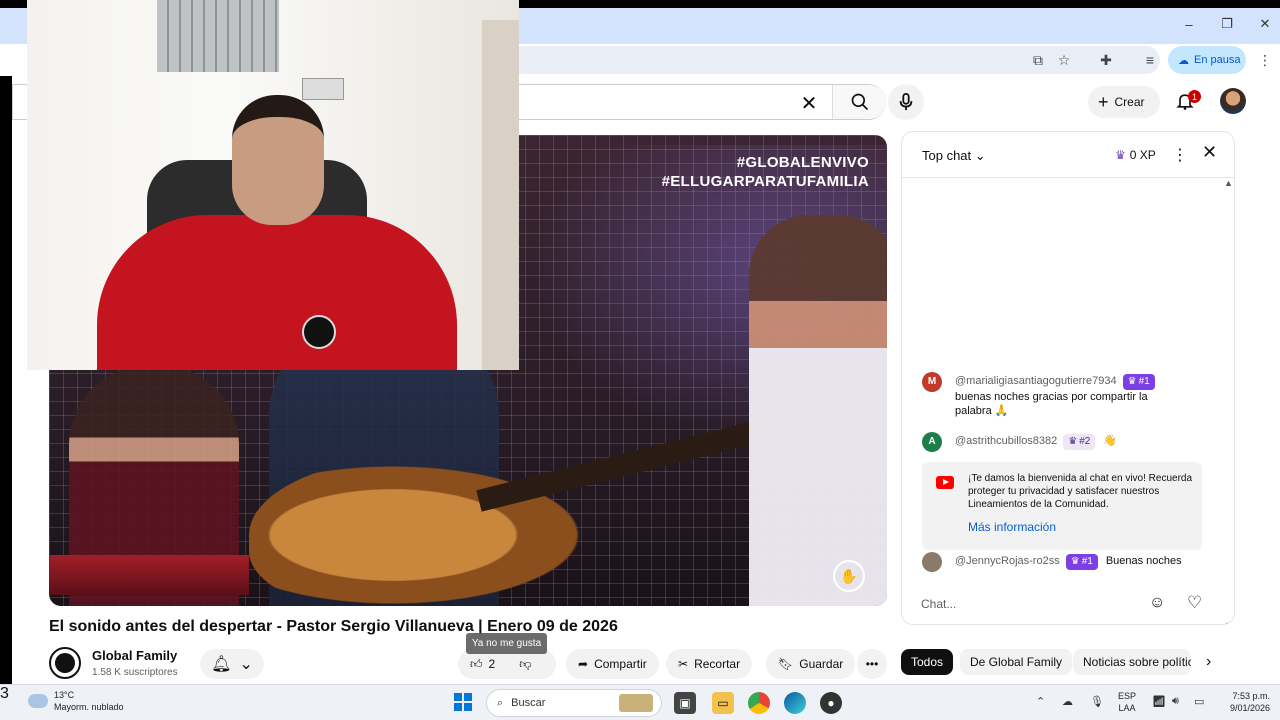 The height and width of the screenshot is (720, 1280). I want to click on chat-author-line: @JennycRojas-ro2ss ♛ #1 Buenas noches, so click(1068, 562).